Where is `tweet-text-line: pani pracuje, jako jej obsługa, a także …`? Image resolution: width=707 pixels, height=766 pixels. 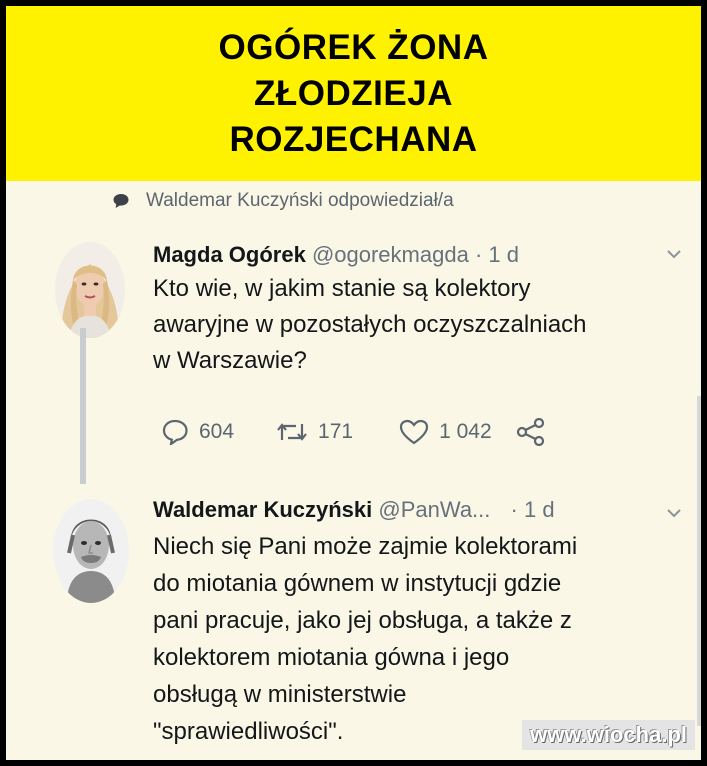 tweet-text-line: pani pracuje, jako jej obsługa, a także … is located at coordinates (362, 620).